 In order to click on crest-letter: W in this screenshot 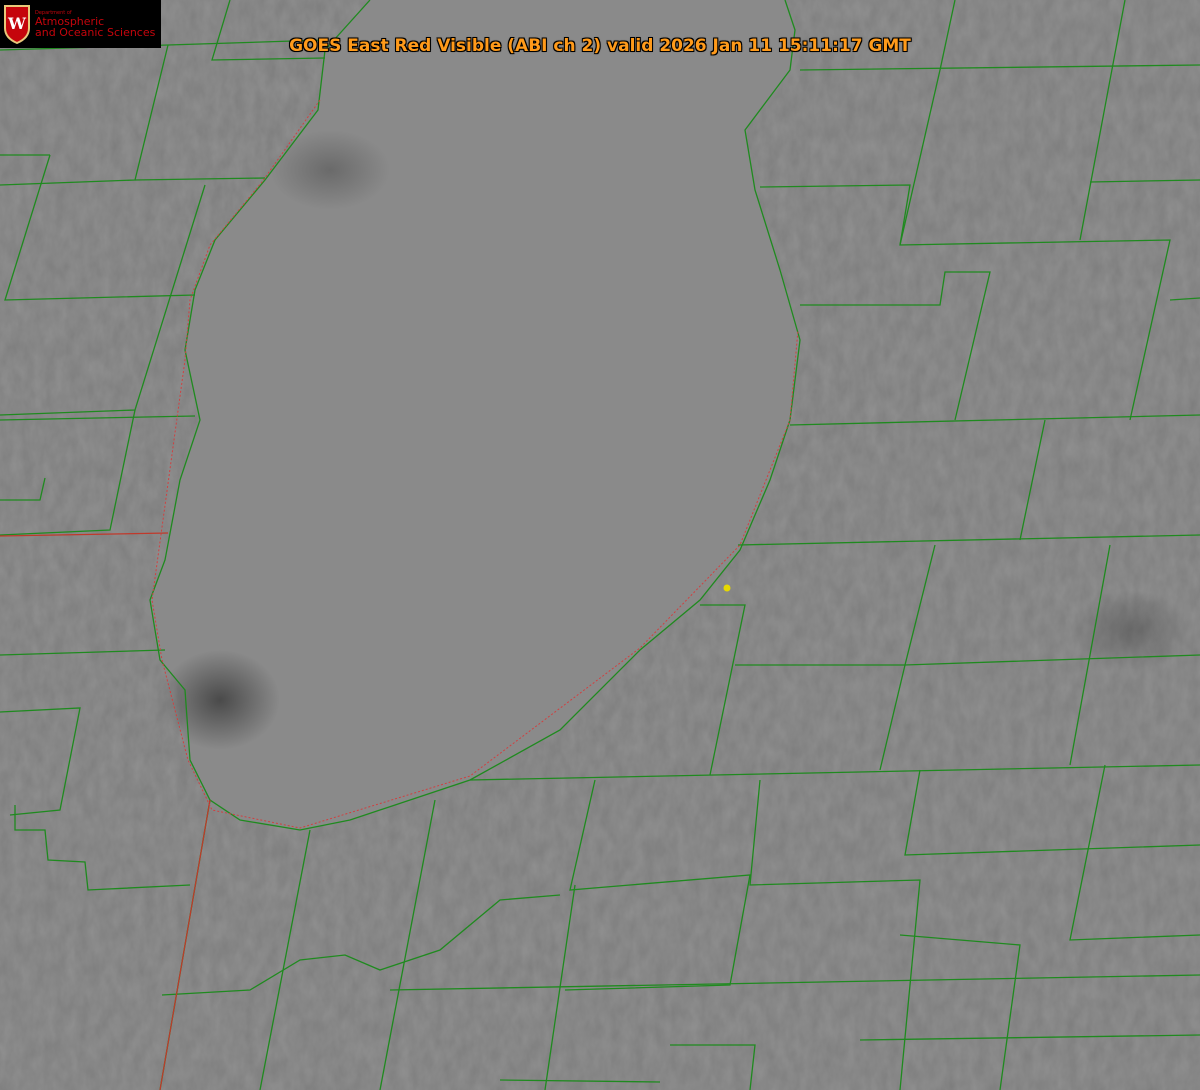, I will do `click(17, 23)`.